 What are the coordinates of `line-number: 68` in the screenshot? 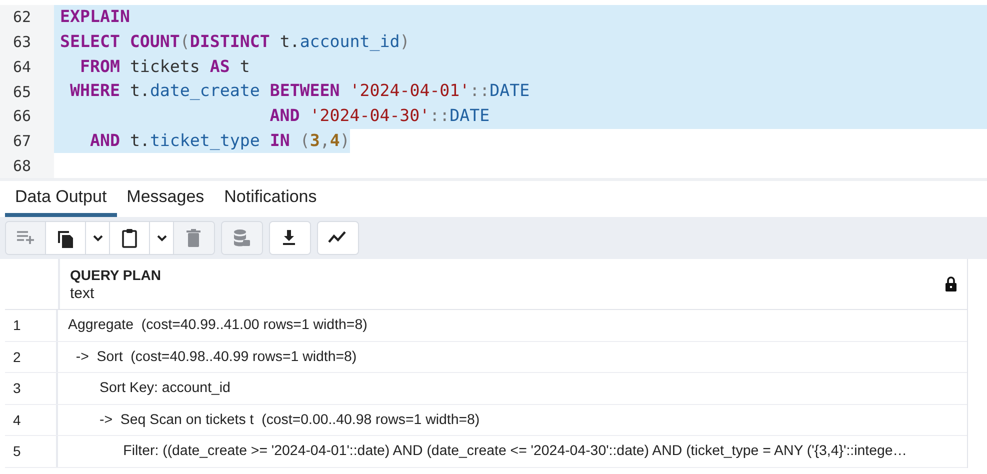 It's located at (22, 165).